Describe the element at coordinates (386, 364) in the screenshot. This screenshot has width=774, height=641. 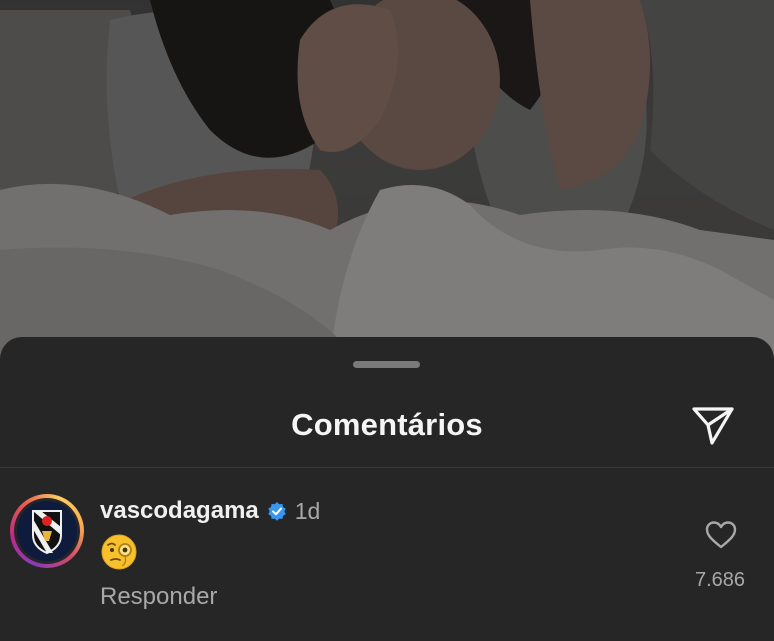
I see `sheet-drag-handle` at that location.